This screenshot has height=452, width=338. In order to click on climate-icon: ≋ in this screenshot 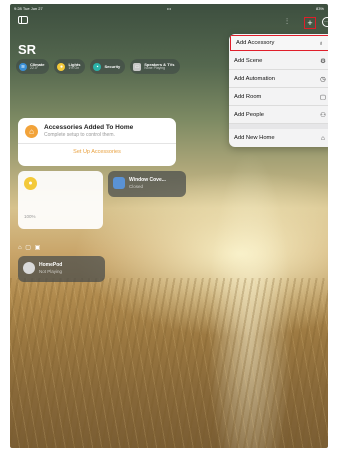, I will do `click(23, 66)`.